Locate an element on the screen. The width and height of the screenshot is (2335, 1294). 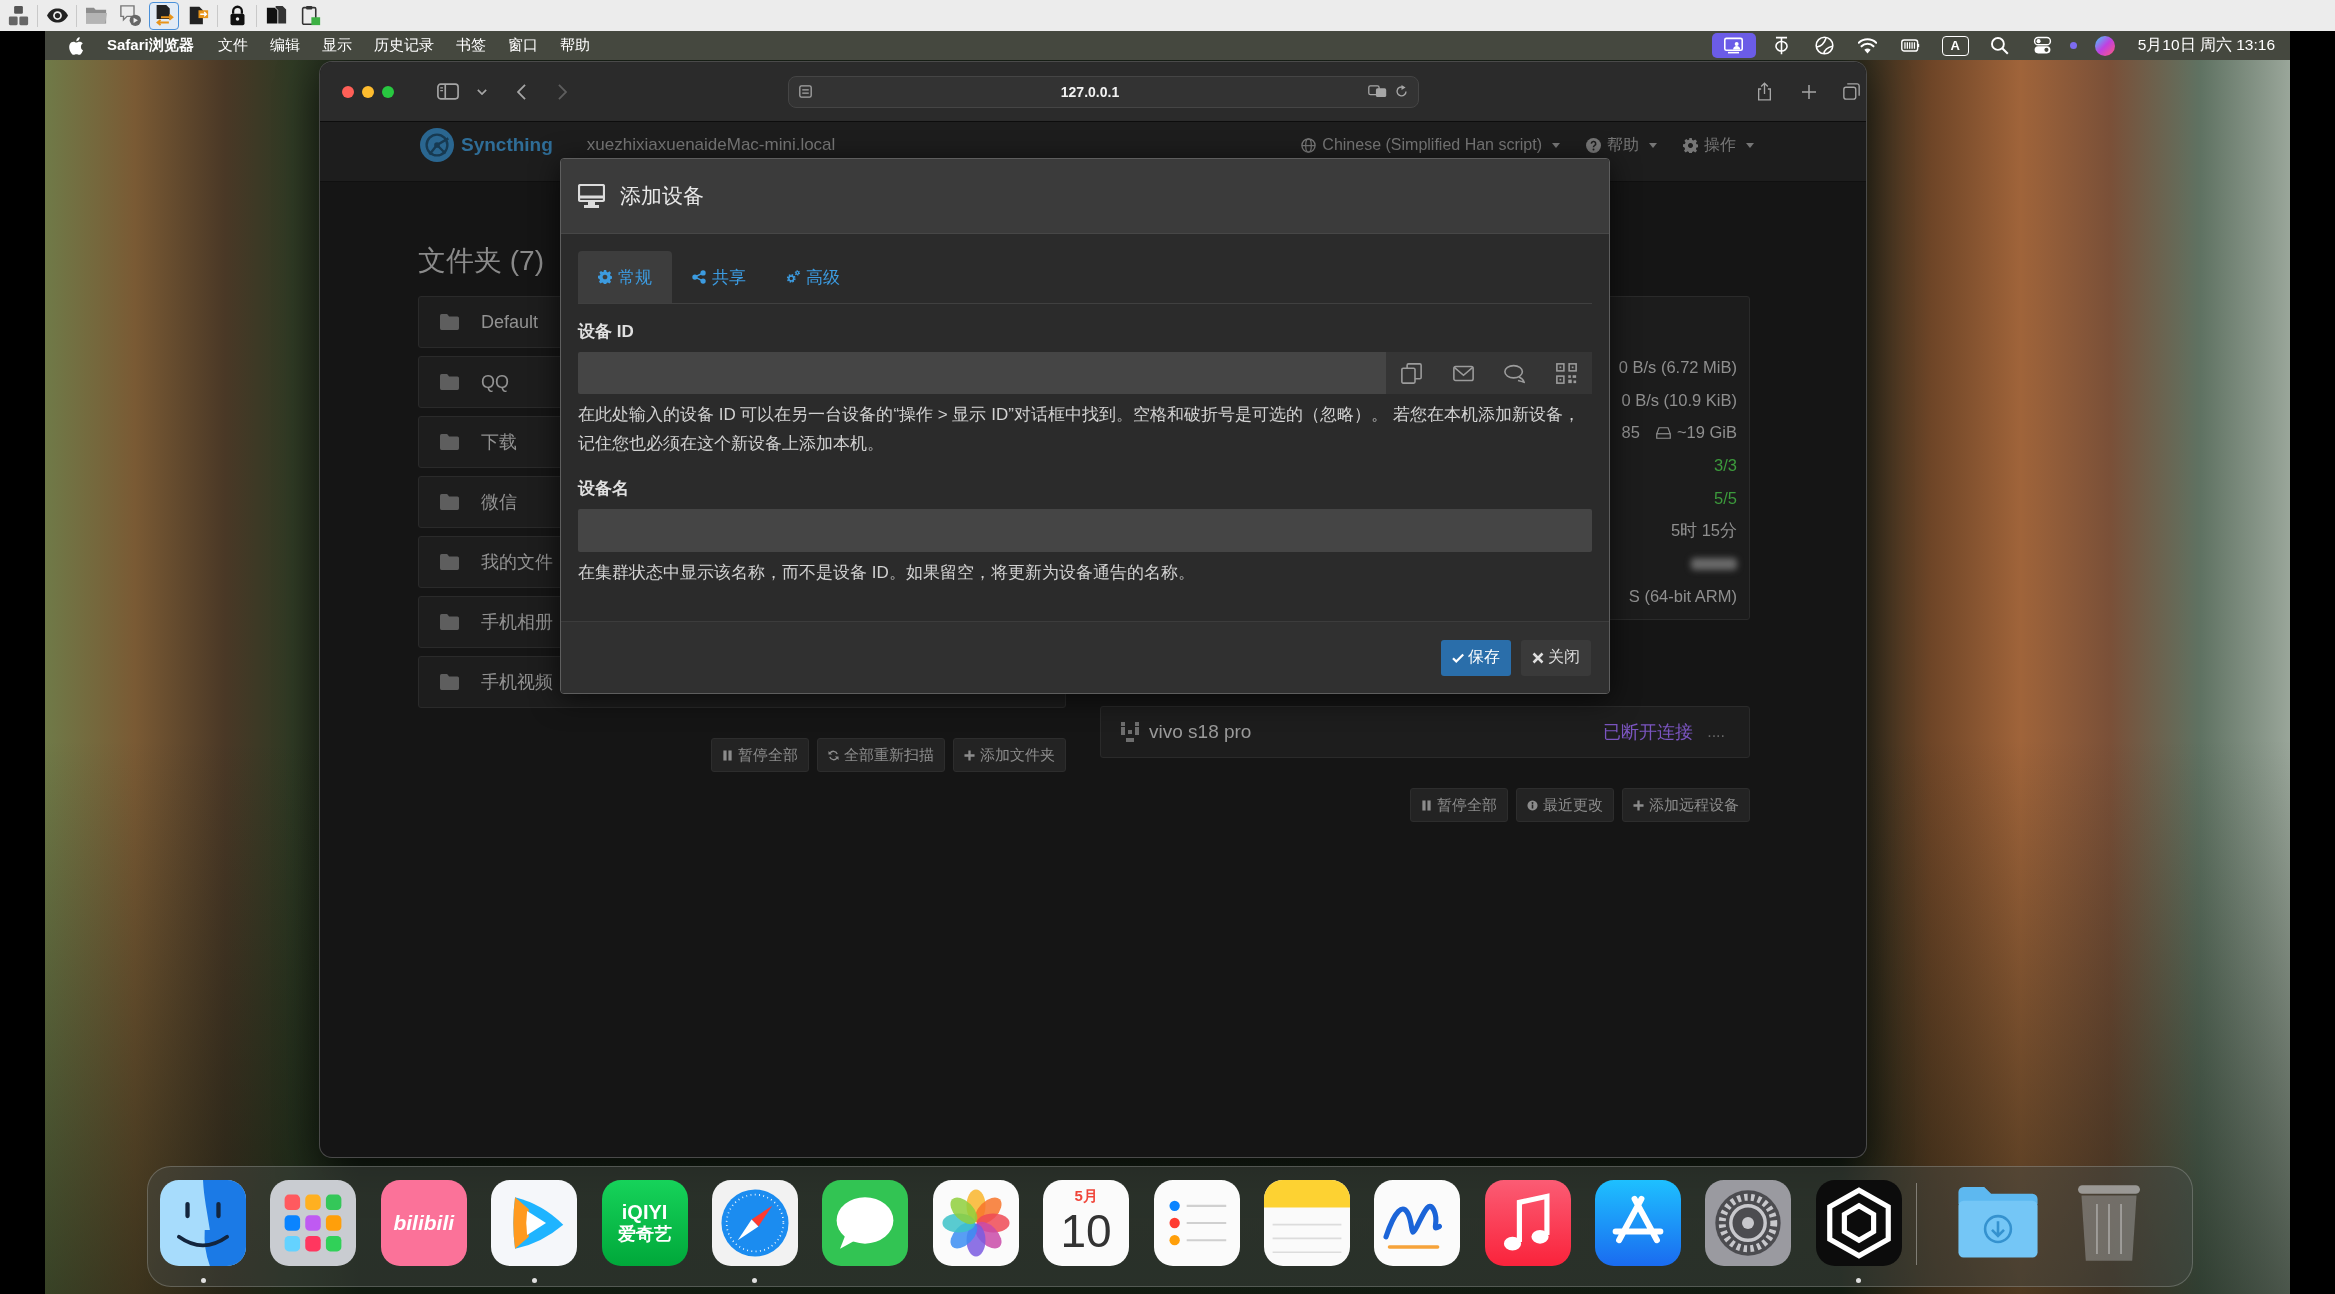
flower-icon is located at coordinates (975, 1223).